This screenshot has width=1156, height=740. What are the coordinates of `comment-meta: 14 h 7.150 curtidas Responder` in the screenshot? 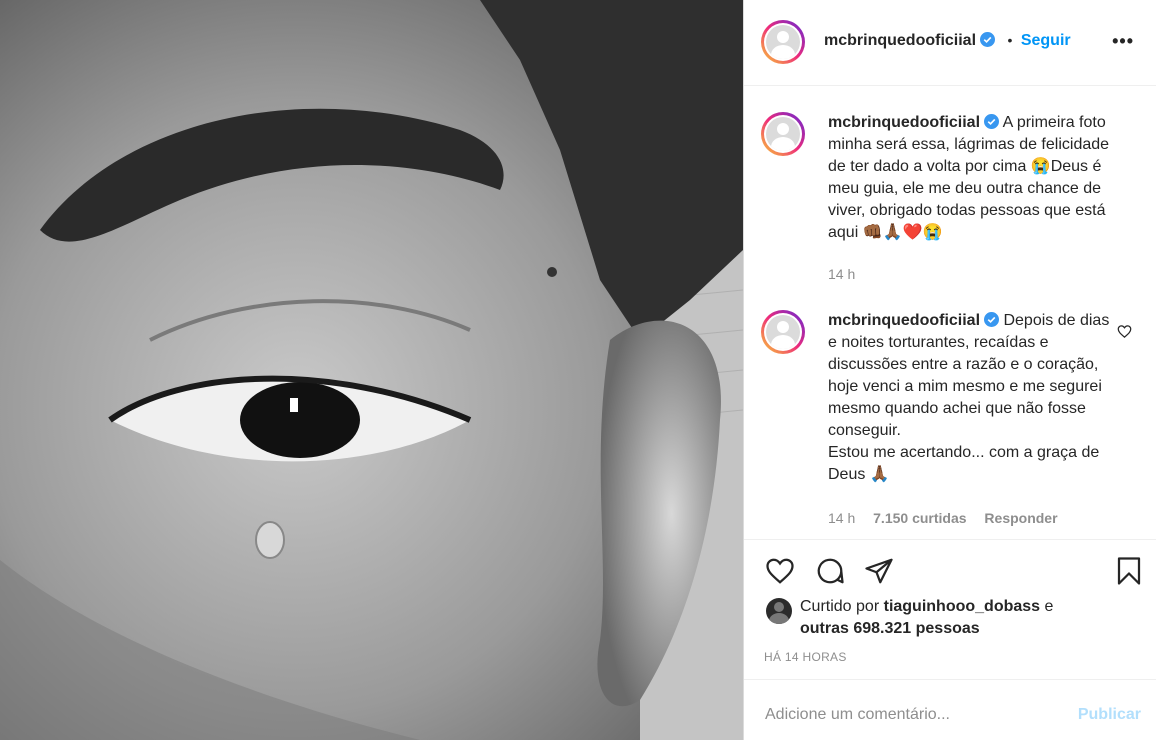 It's located at (950, 518).